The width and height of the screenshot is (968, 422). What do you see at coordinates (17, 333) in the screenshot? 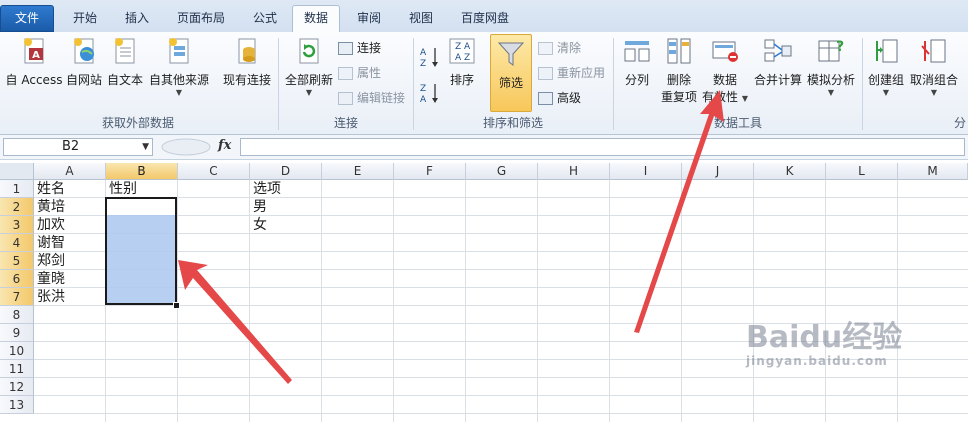
I see `row-header-9: 9` at bounding box center [17, 333].